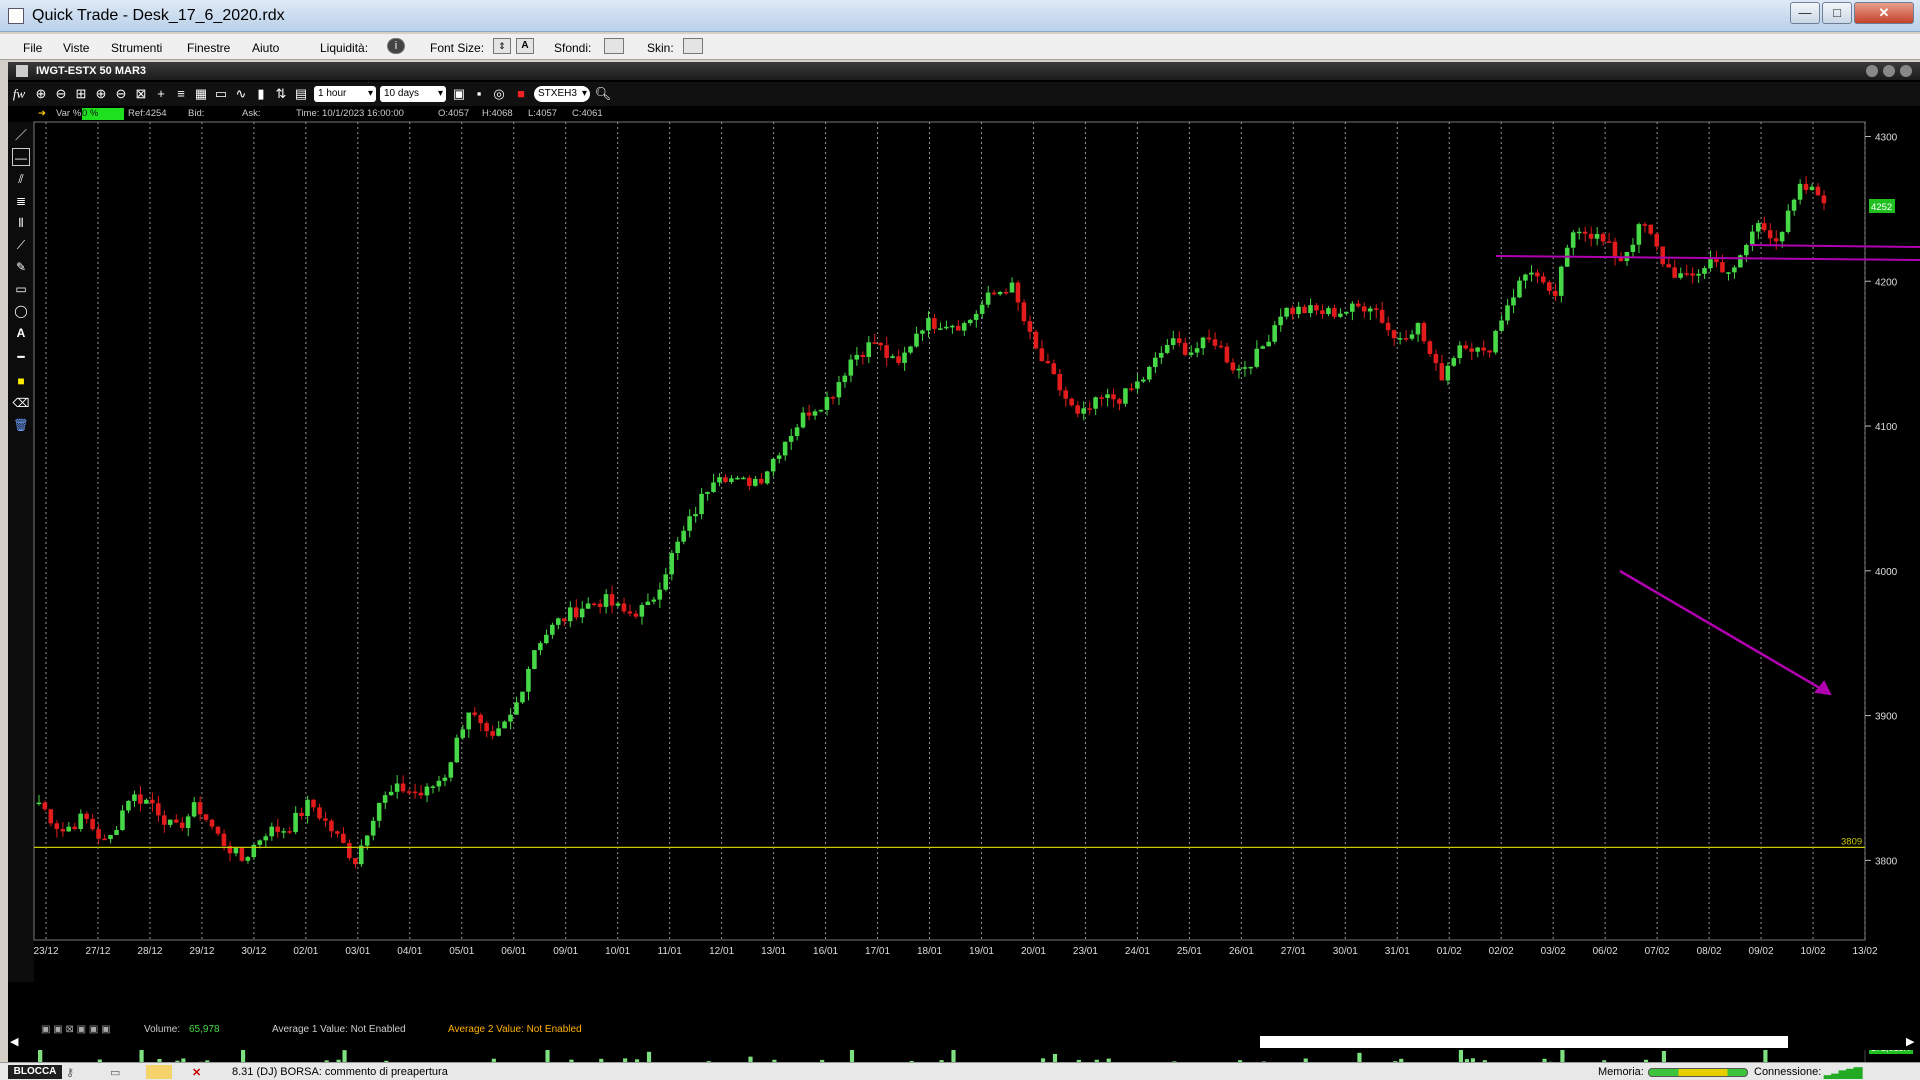 This screenshot has height=1080, width=1920. What do you see at coordinates (21, 425) in the screenshot?
I see `trash-icon: 🗑︎` at bounding box center [21, 425].